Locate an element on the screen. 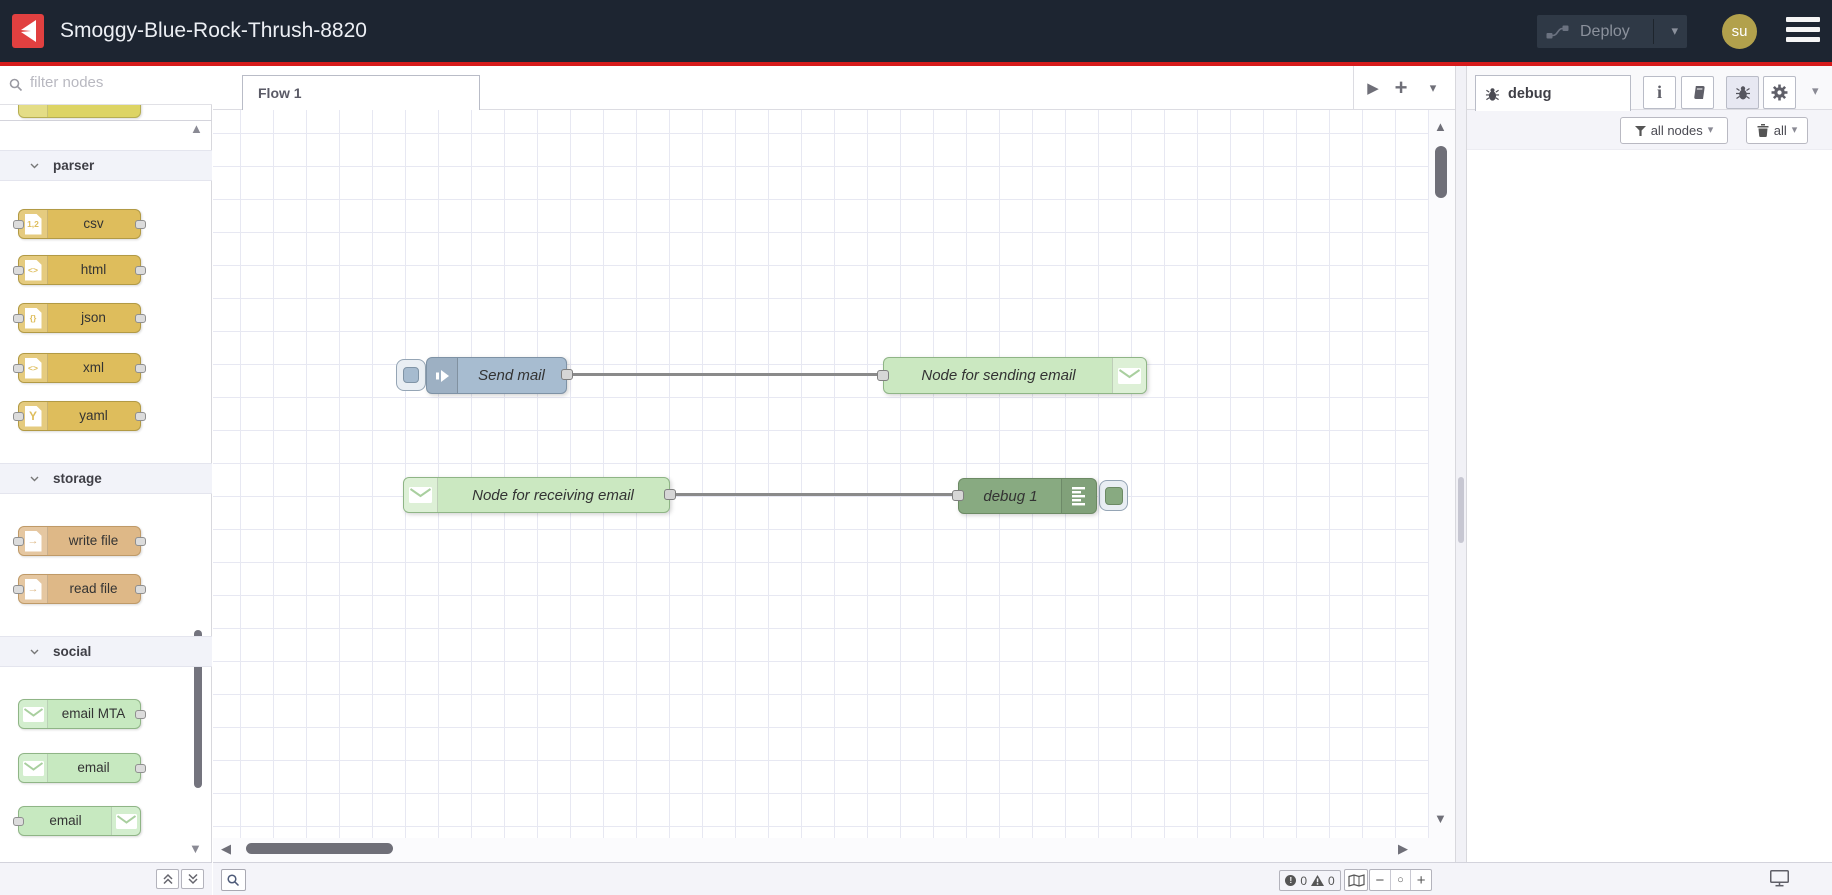  palette-node-json: {} json is located at coordinates (79, 318).